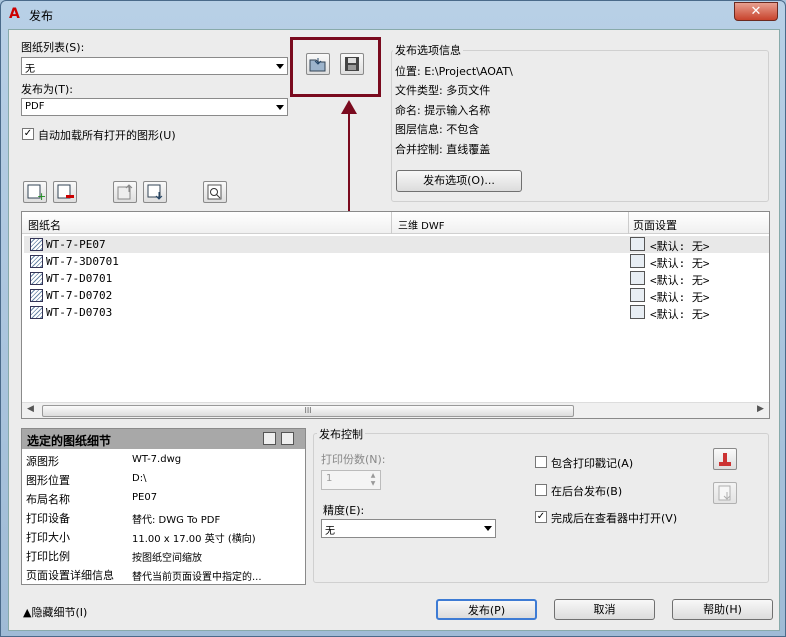 The width and height of the screenshot is (786, 637). What do you see at coordinates (421, 224) in the screenshot?
I see `column-3d-dwf: 三维 DWF` at bounding box center [421, 224].